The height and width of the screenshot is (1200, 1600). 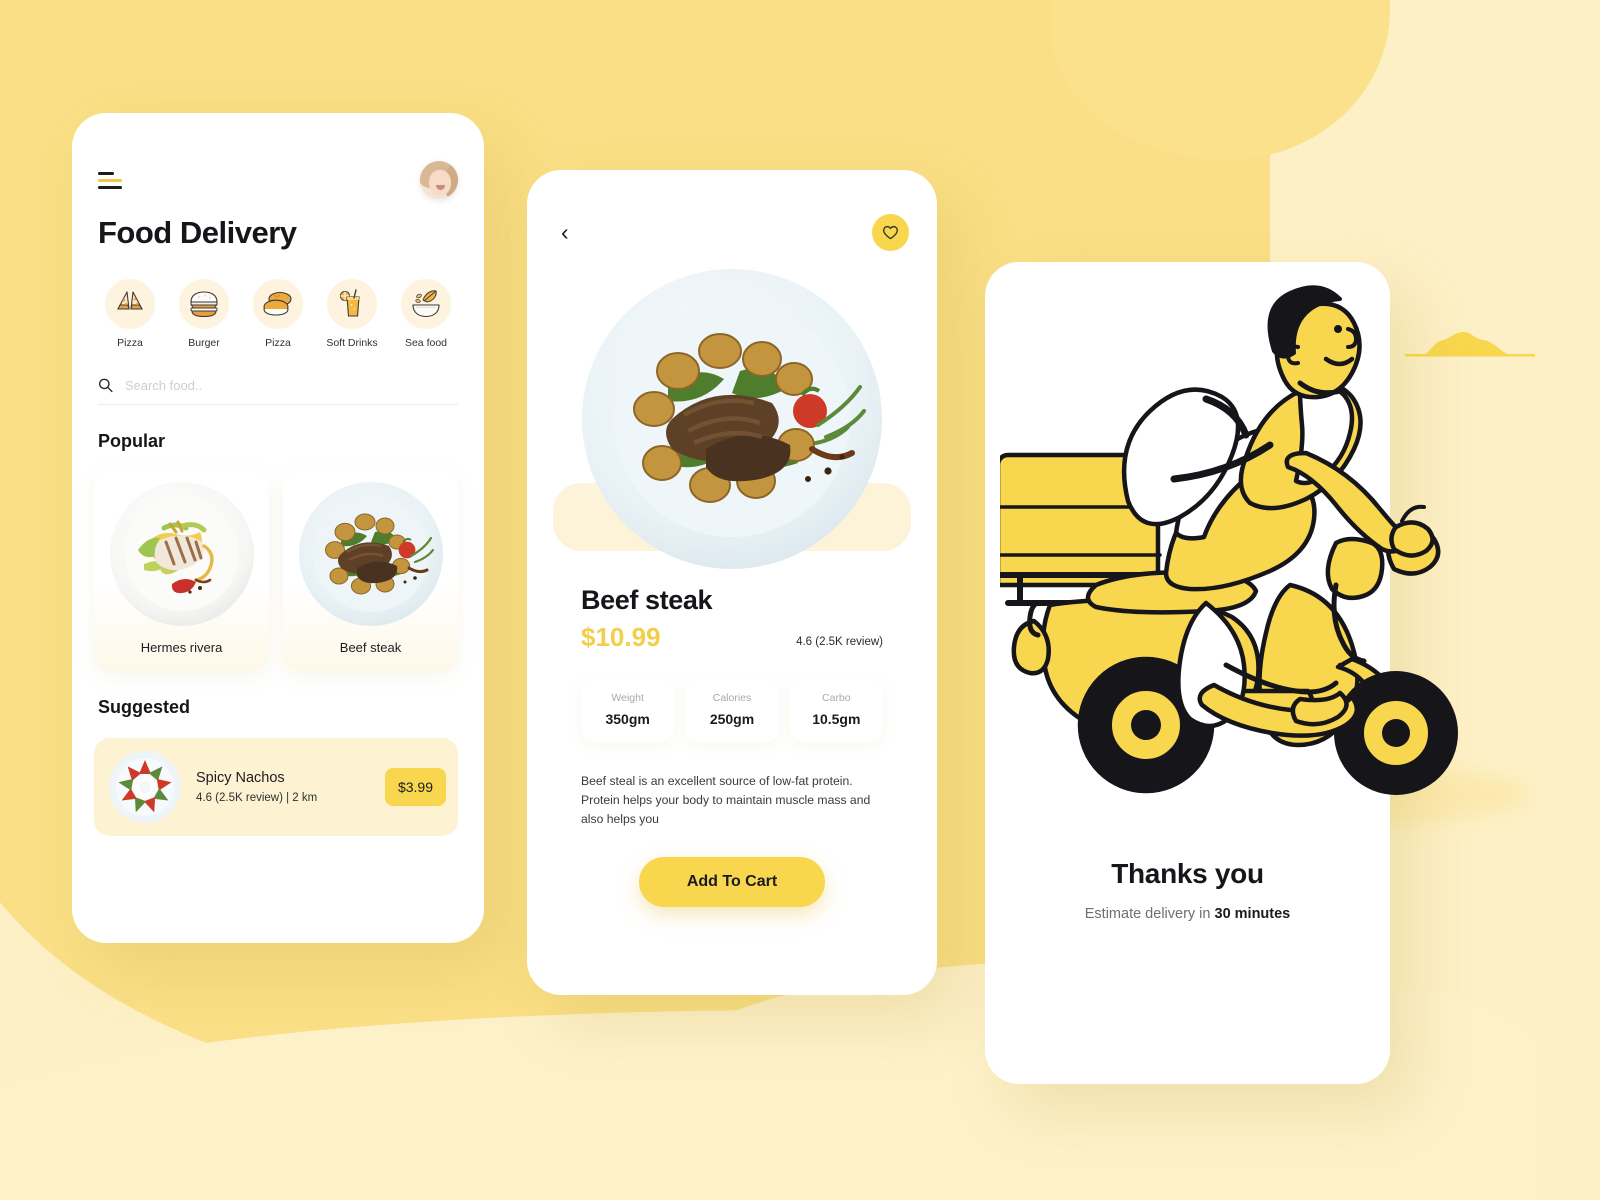 What do you see at coordinates (291, 385) in the screenshot?
I see `search-input` at bounding box center [291, 385].